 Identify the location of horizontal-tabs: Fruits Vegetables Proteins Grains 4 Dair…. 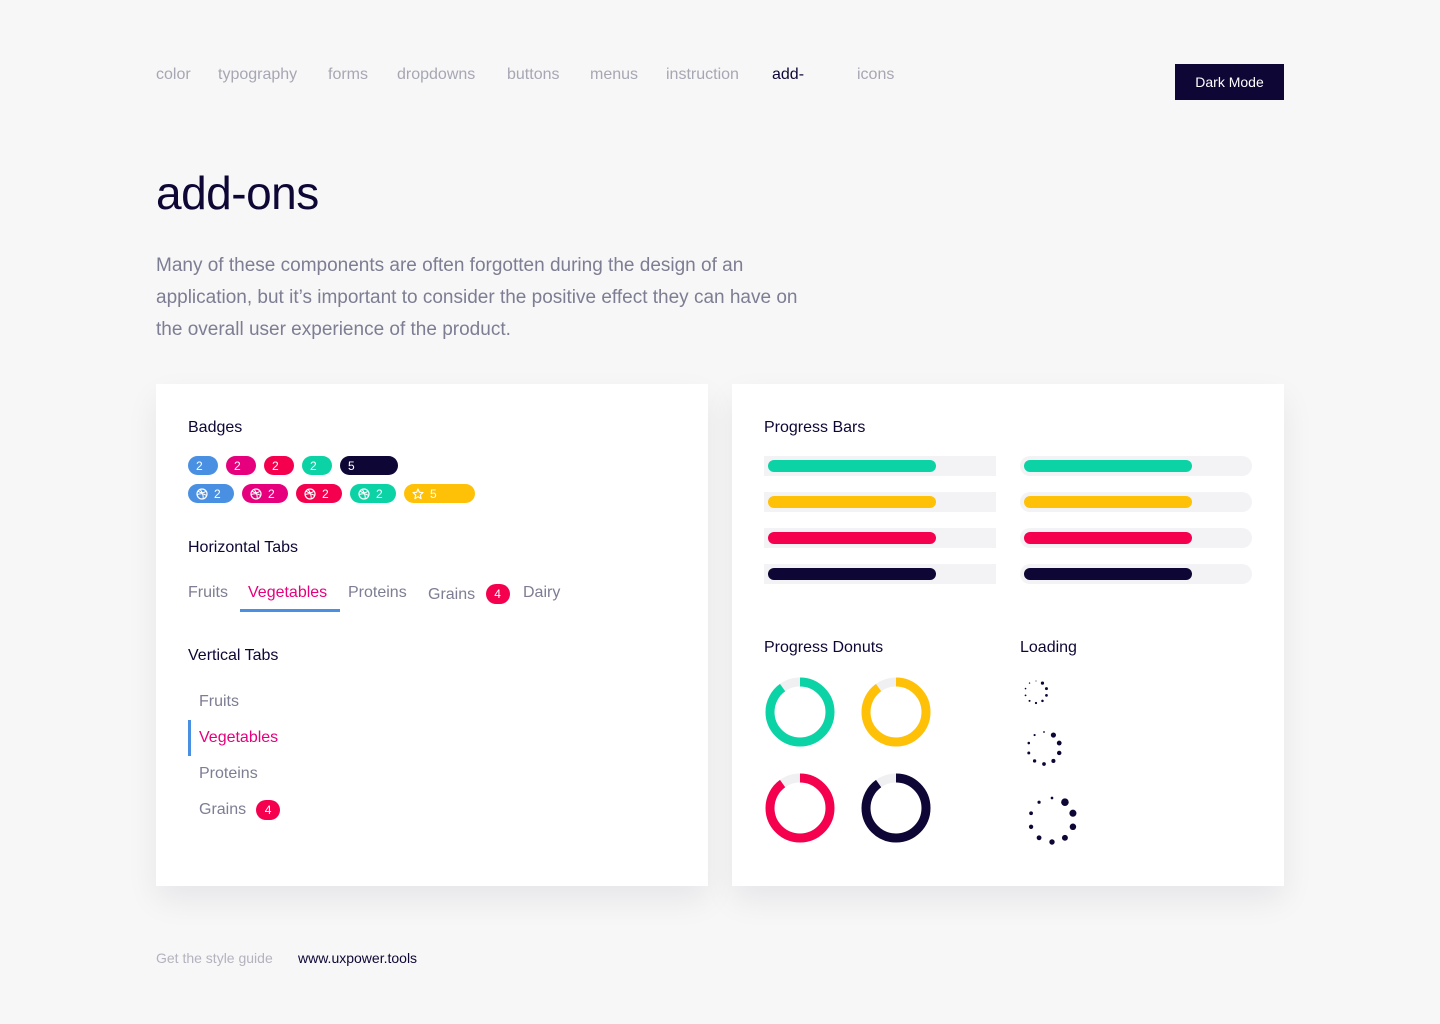
(438, 599).